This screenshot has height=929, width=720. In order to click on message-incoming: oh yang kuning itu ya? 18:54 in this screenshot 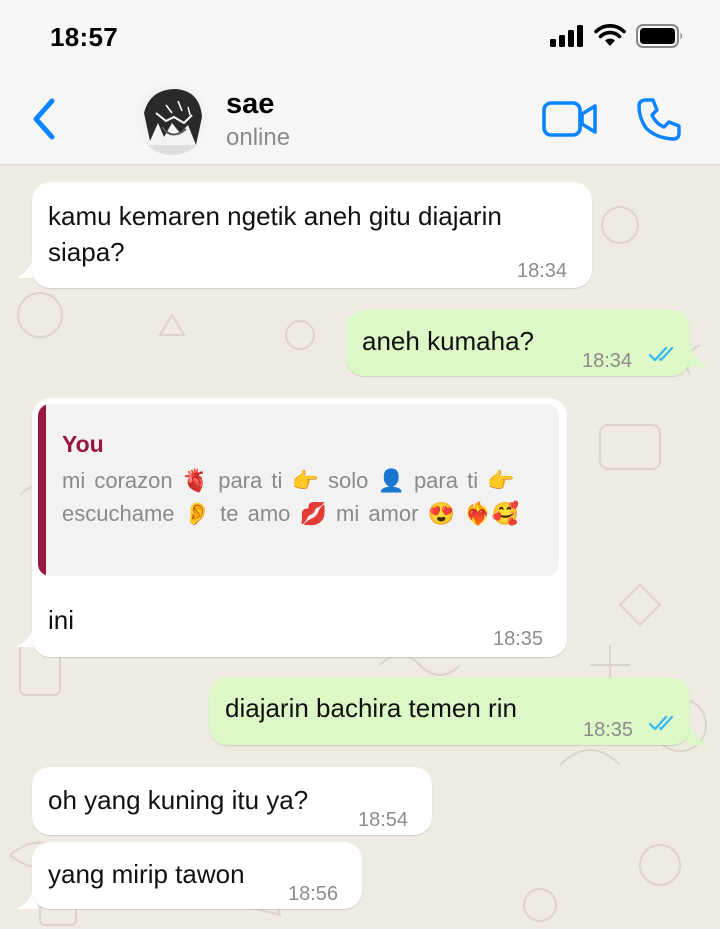, I will do `click(232, 801)`.